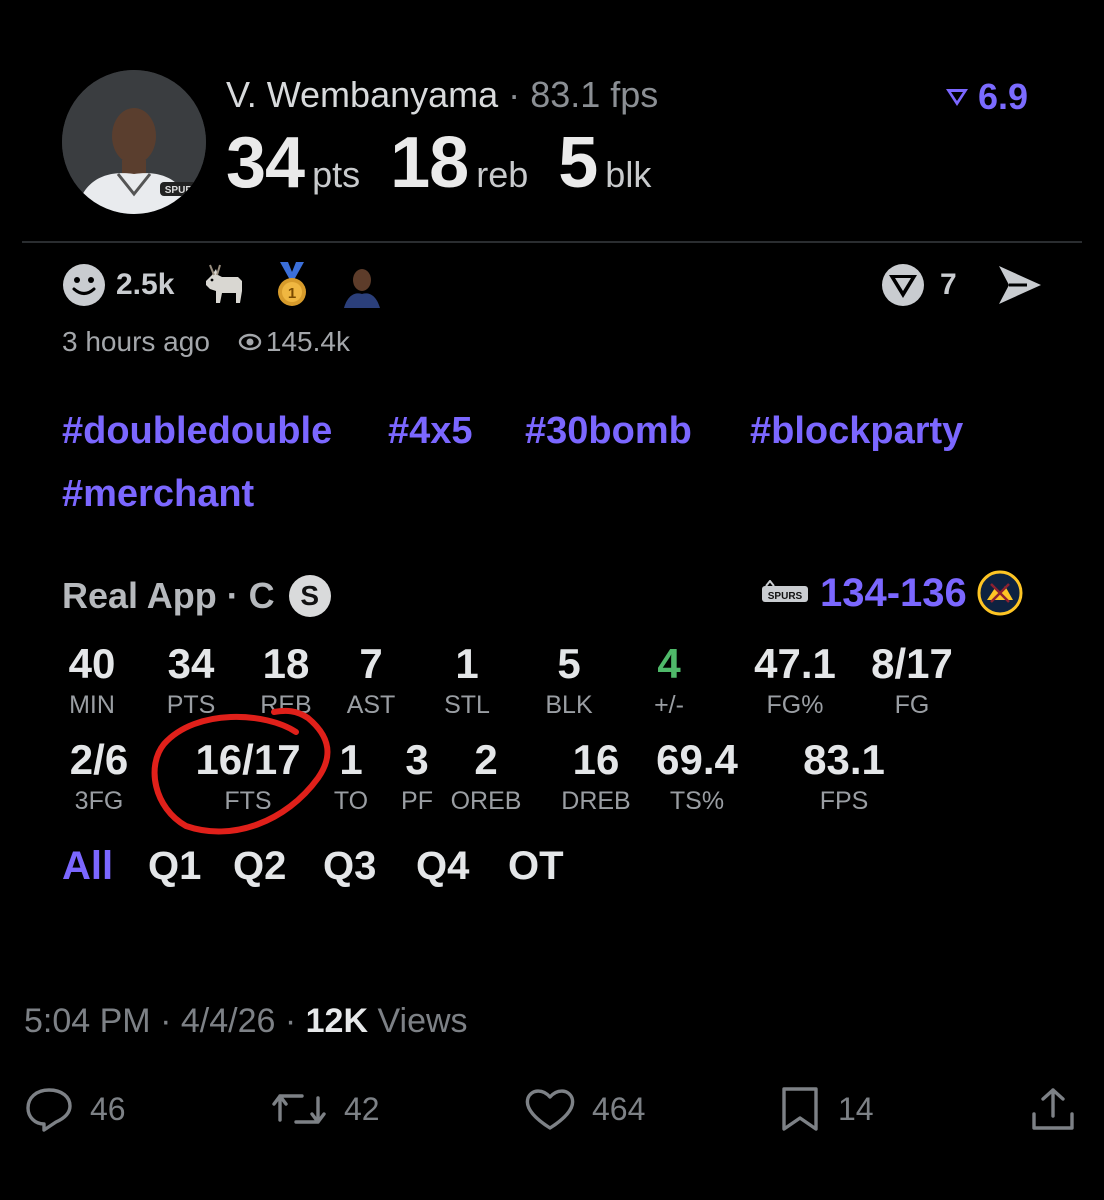  I want to click on hashtag-merchant: #merchant, so click(158, 494).